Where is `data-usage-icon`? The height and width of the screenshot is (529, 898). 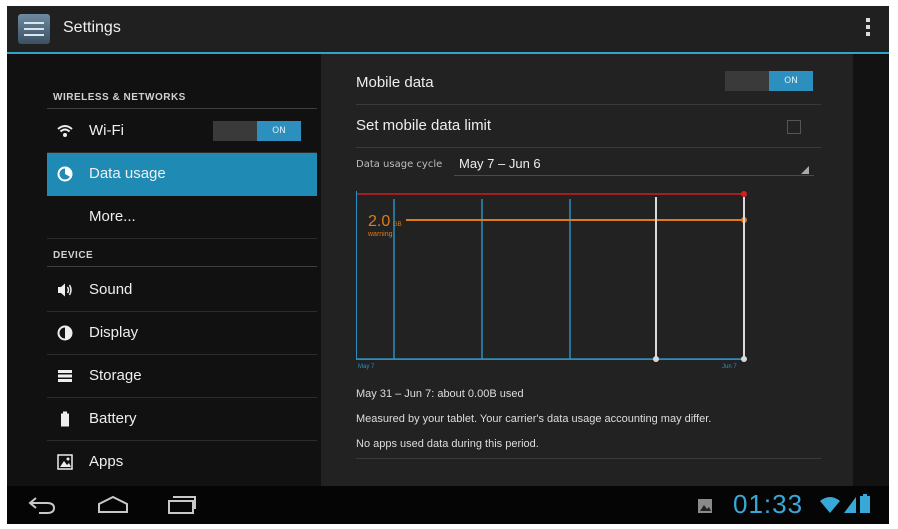 data-usage-icon is located at coordinates (65, 174).